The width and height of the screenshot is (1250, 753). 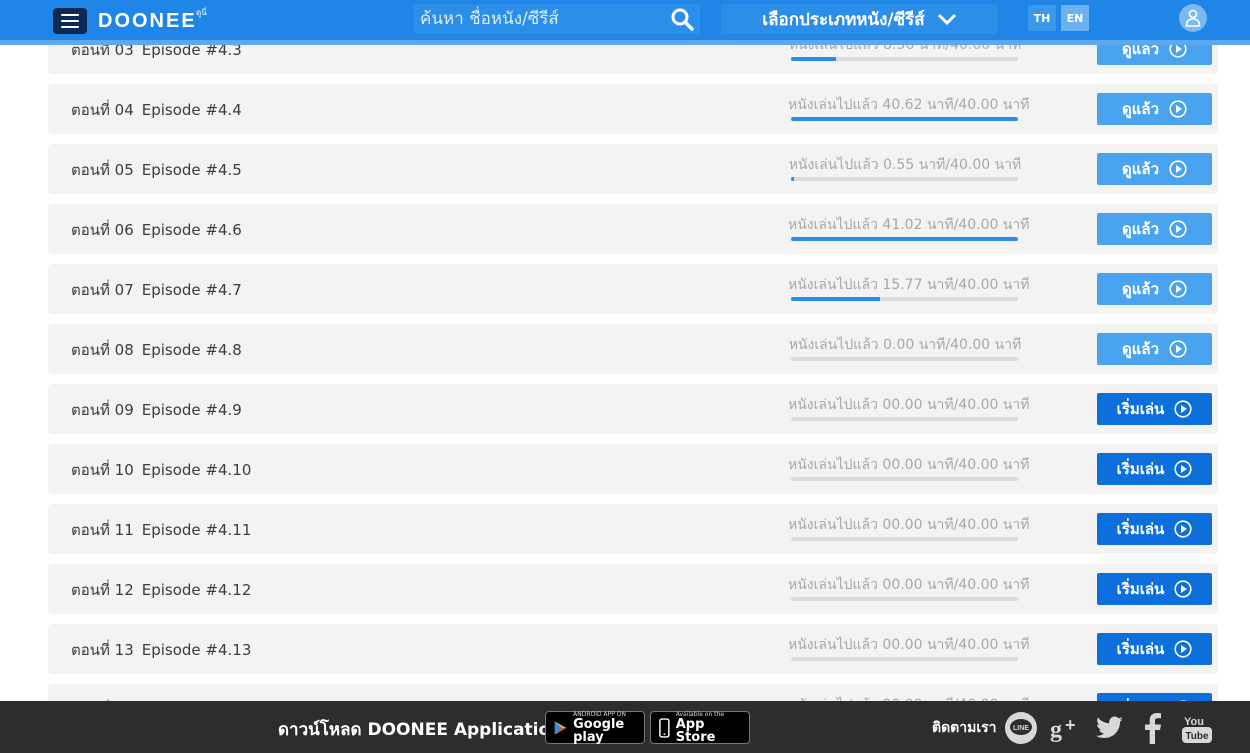 I want to click on search-icon, so click(x=682, y=19).